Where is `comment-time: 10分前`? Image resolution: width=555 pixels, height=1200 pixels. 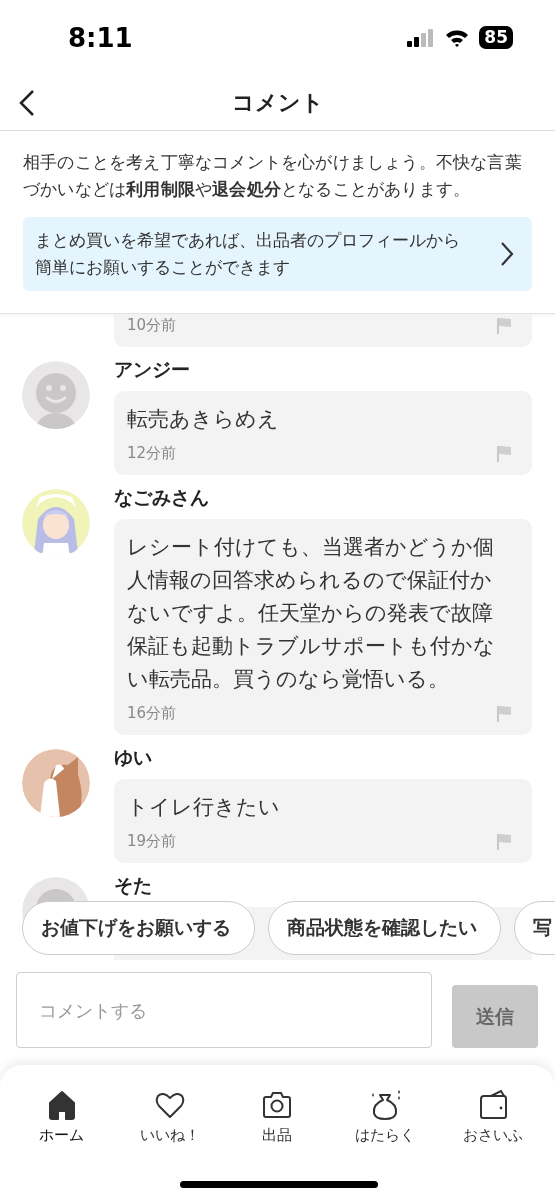
comment-time: 10分前 is located at coordinates (152, 325).